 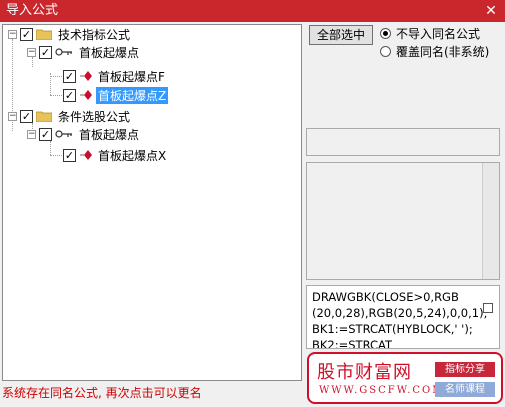 What do you see at coordinates (465, 369) in the screenshot?
I see `watermark-tag: 指标分享` at bounding box center [465, 369].